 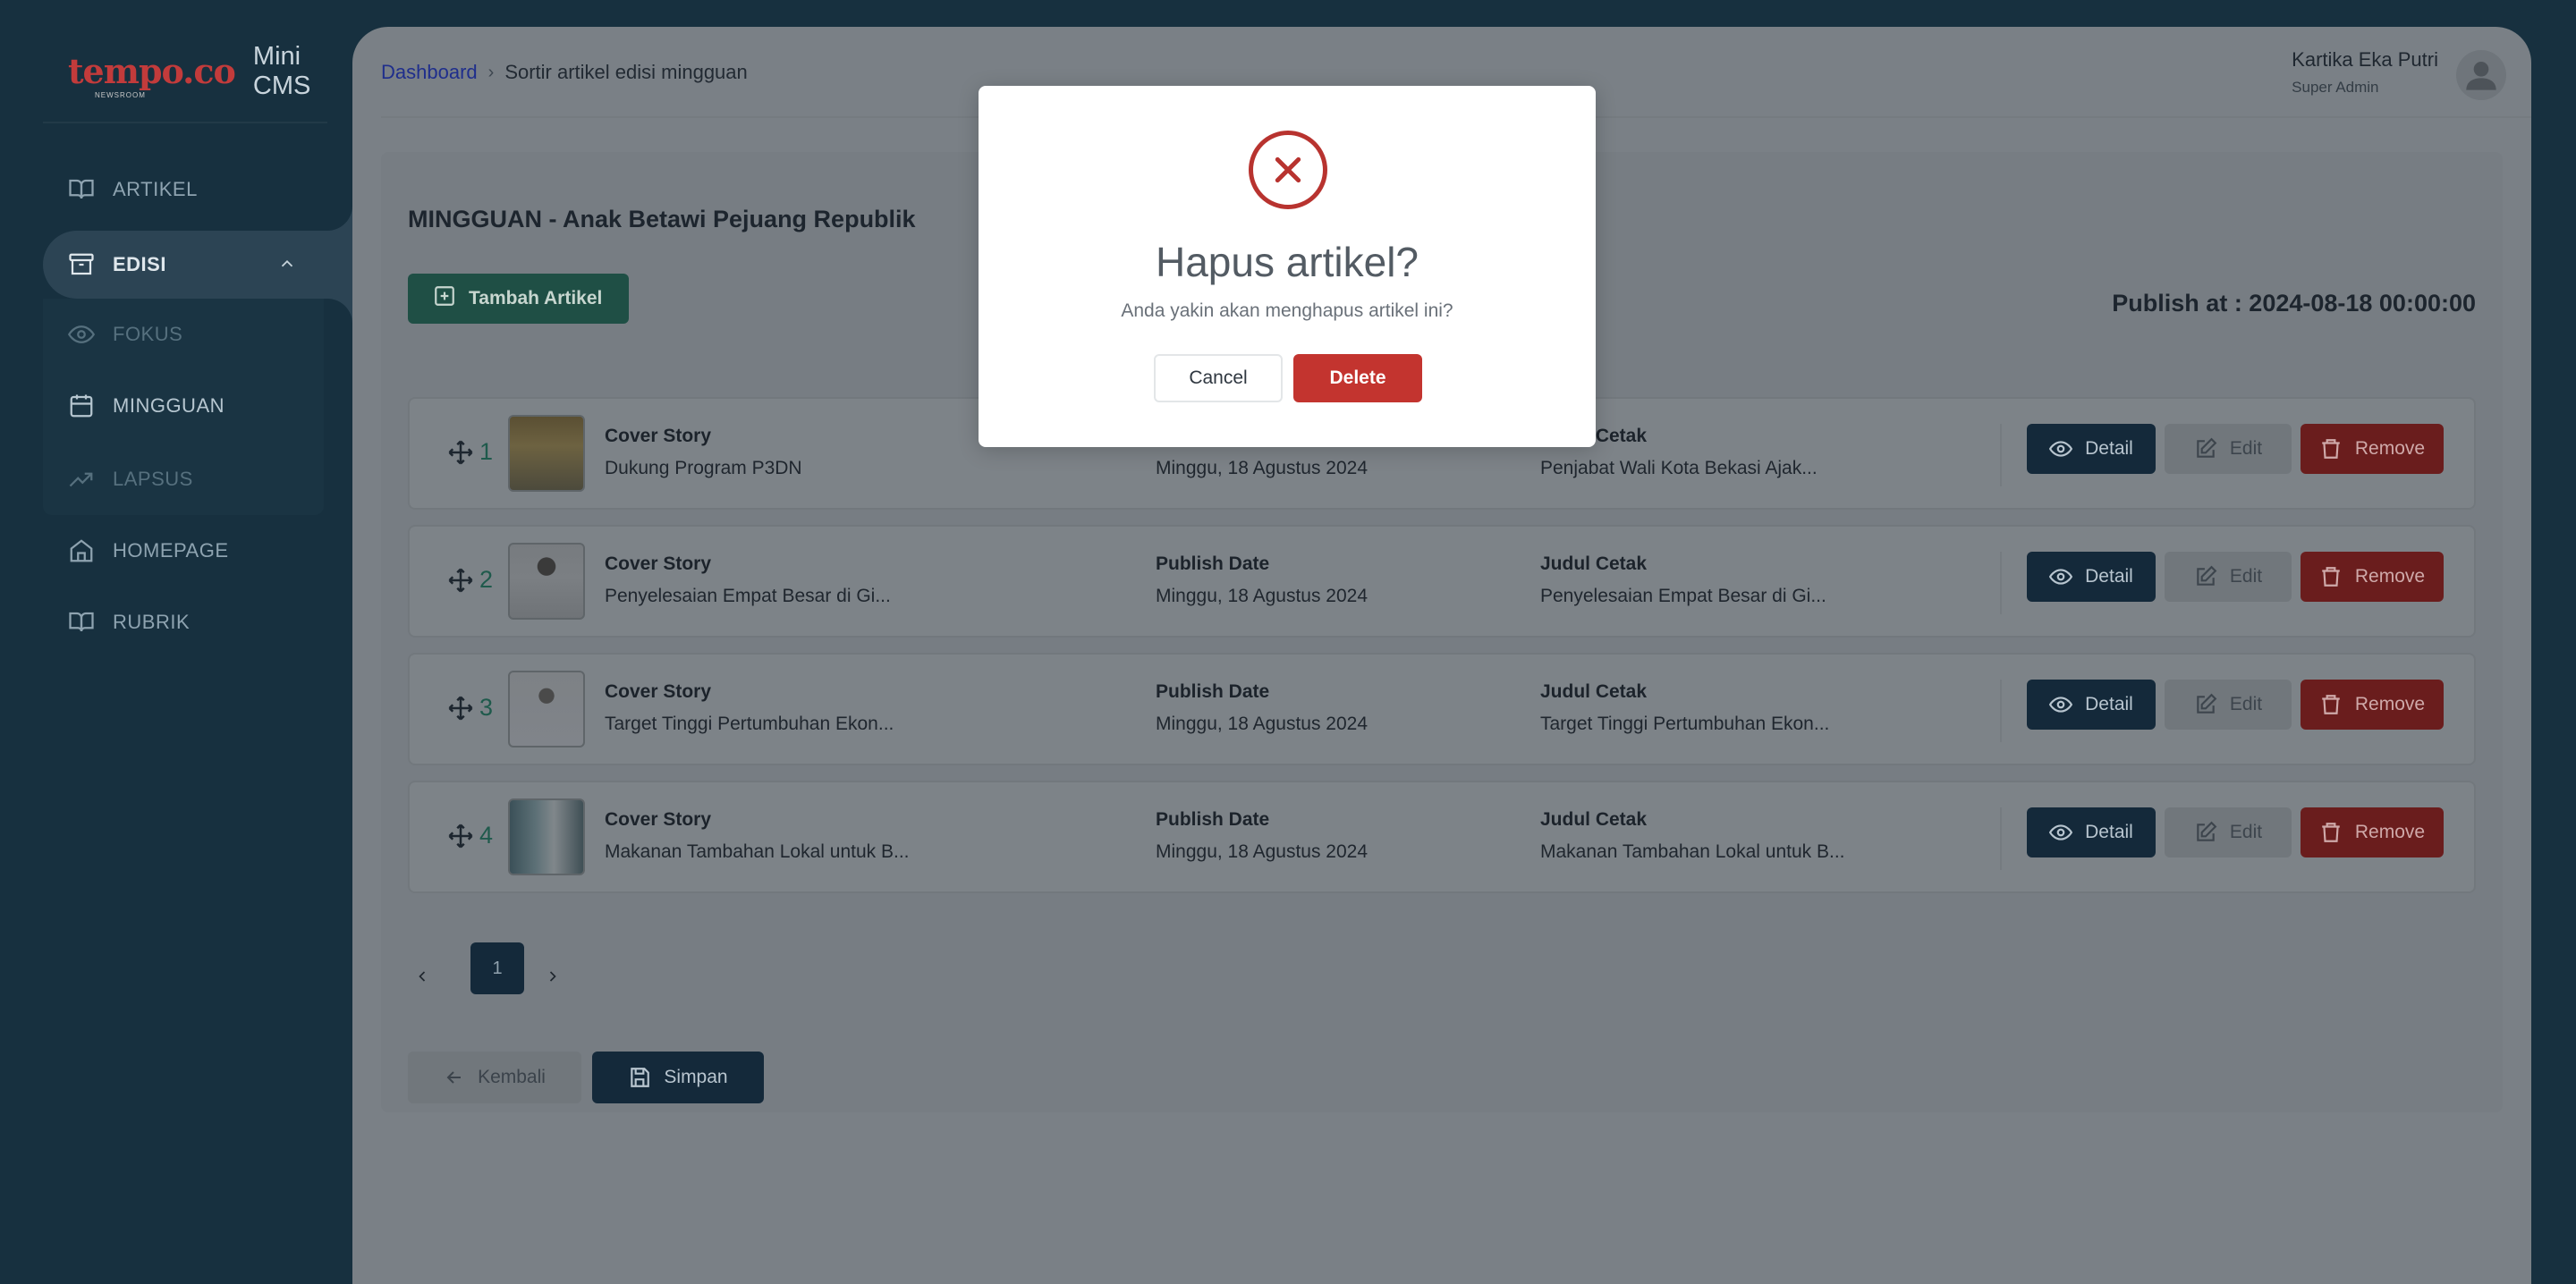 I want to click on edit-label: Edit, so click(x=2246, y=832).